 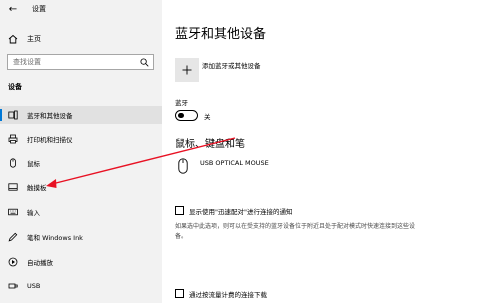 I want to click on swift-pair-label: 显示使用"迅速配对"进行连接的通知, so click(x=240, y=211).